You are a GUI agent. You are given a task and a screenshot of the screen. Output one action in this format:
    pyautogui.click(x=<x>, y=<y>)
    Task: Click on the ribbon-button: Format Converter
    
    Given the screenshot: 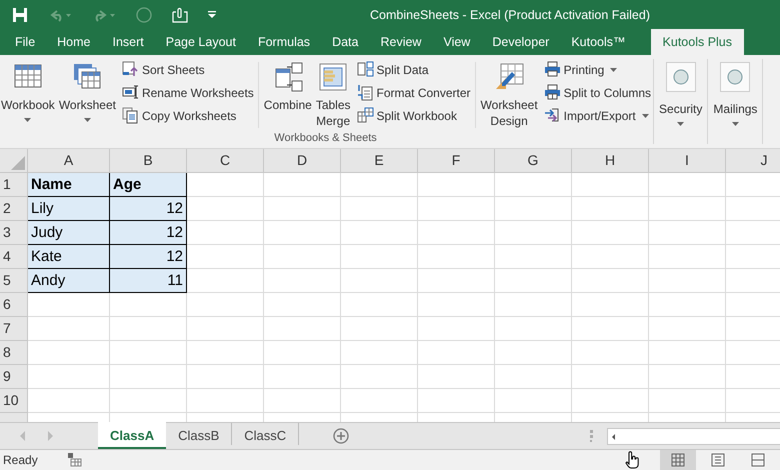 What is the action you would take?
    pyautogui.click(x=413, y=92)
    